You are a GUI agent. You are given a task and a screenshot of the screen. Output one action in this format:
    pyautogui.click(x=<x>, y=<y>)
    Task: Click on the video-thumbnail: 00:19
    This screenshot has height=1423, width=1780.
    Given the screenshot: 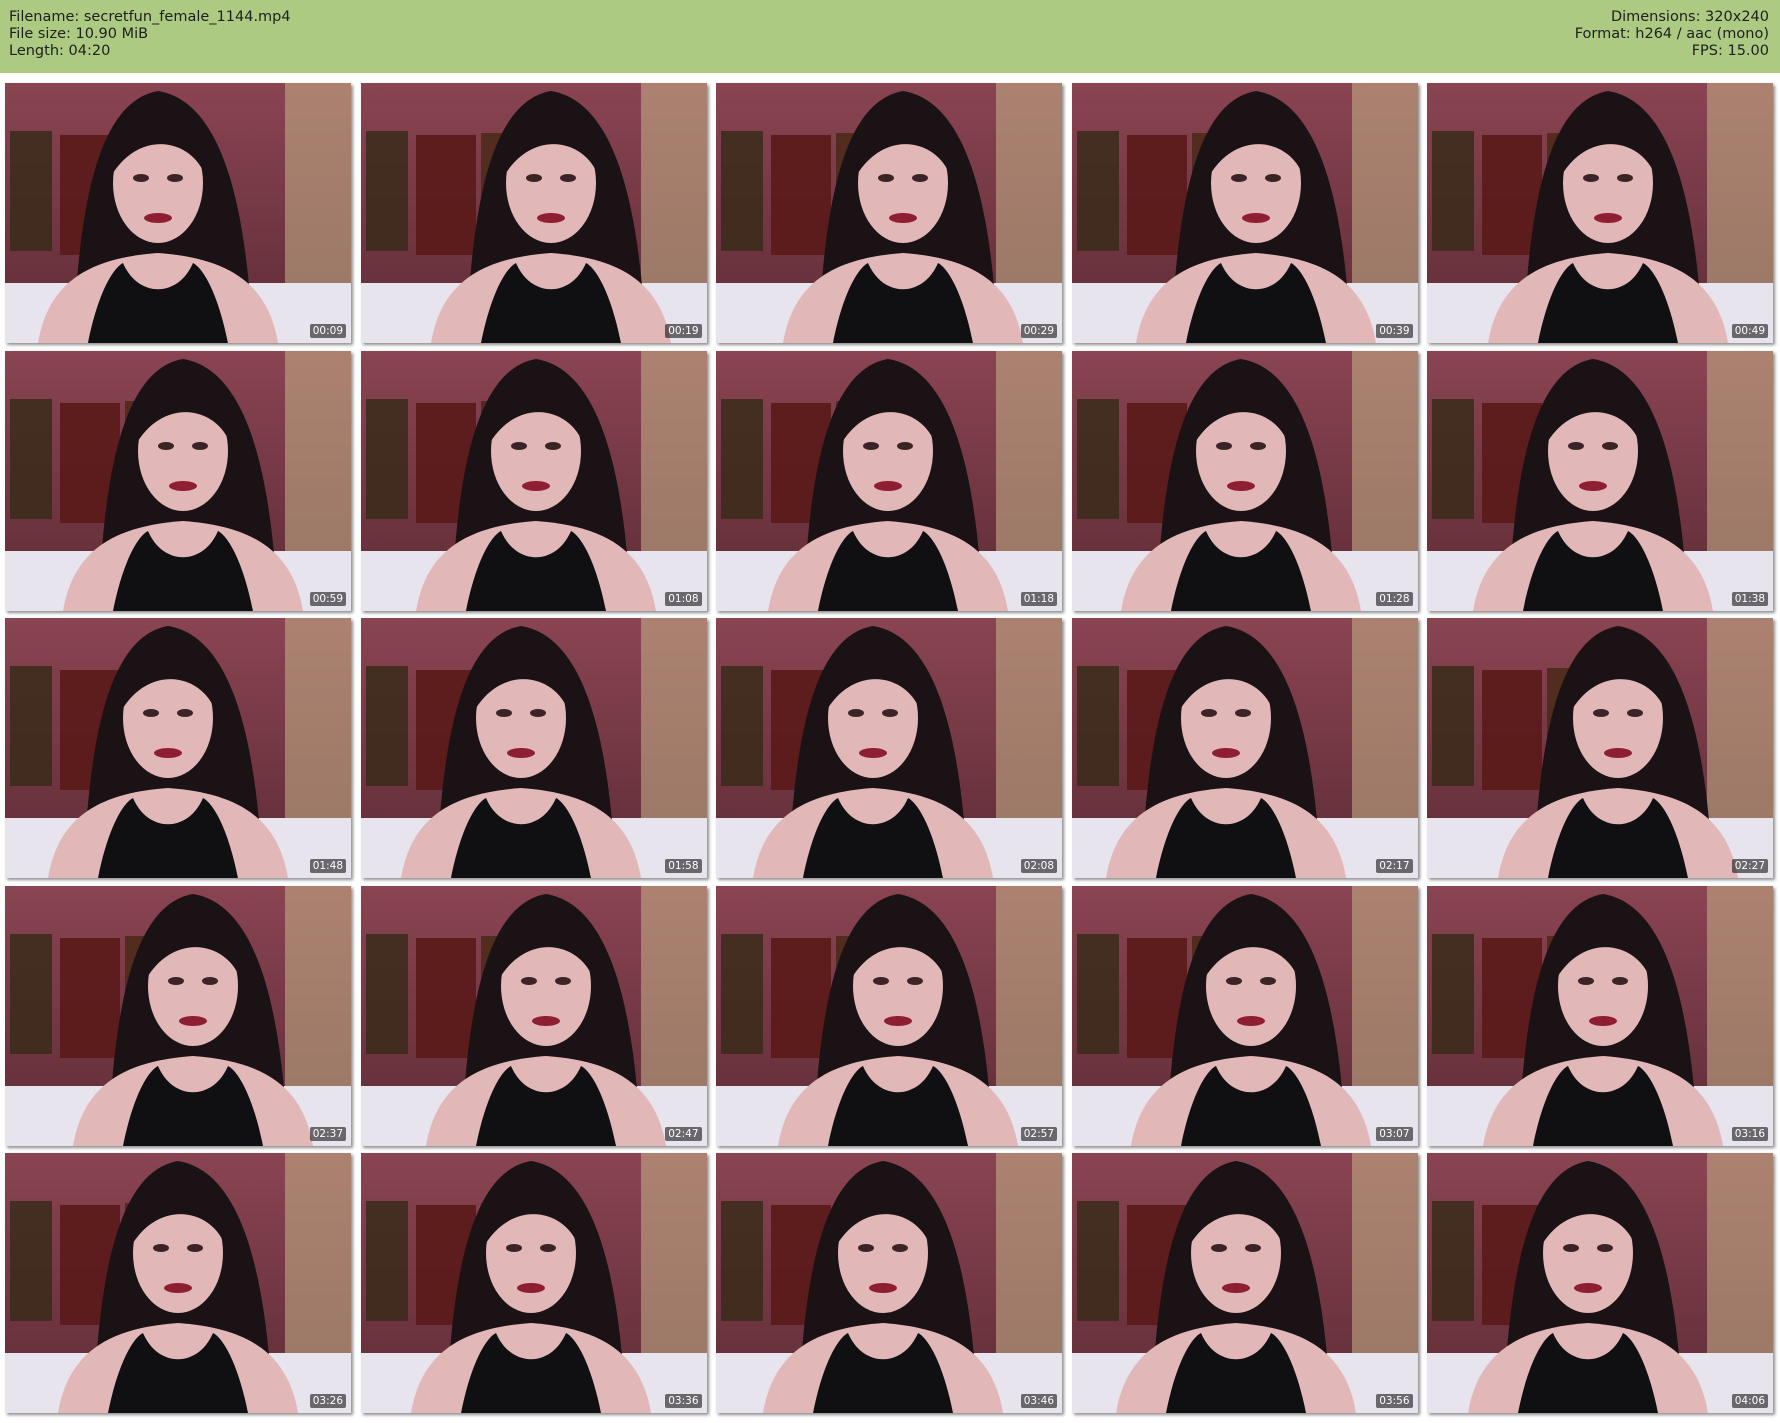 What is the action you would take?
    pyautogui.click(x=533, y=213)
    